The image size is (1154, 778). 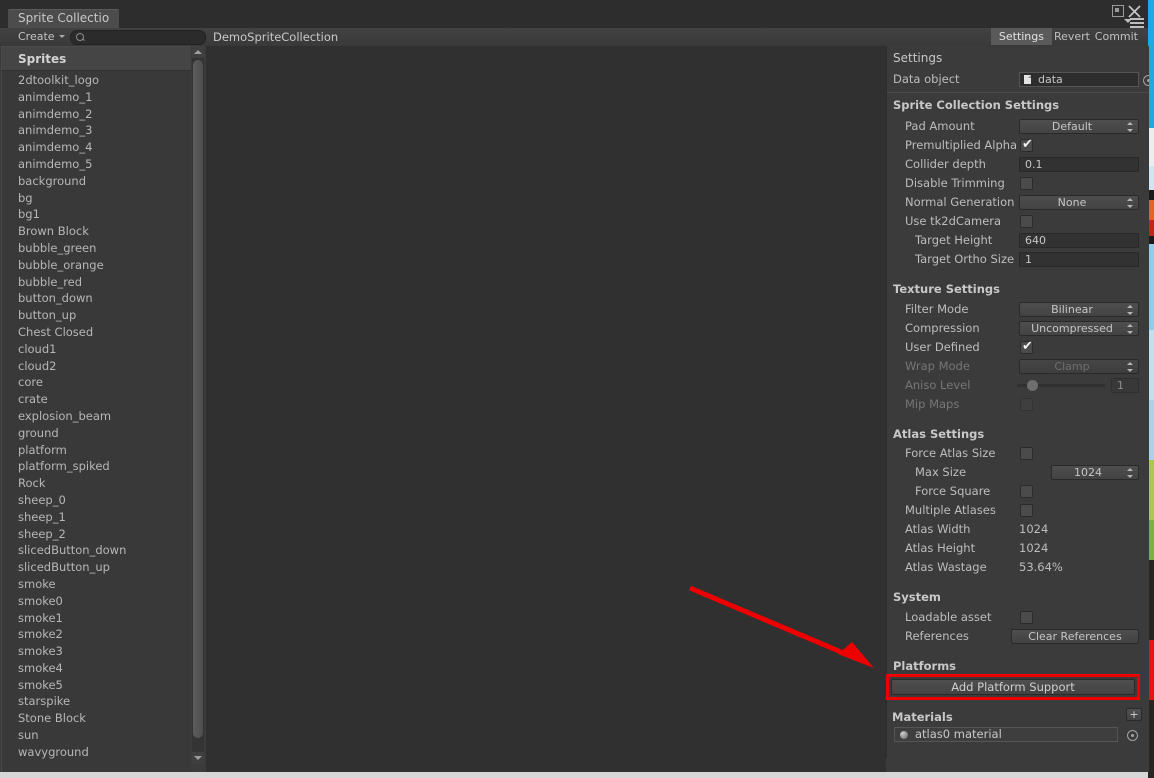 I want to click on list-item: animdemo_4, so click(x=96, y=147).